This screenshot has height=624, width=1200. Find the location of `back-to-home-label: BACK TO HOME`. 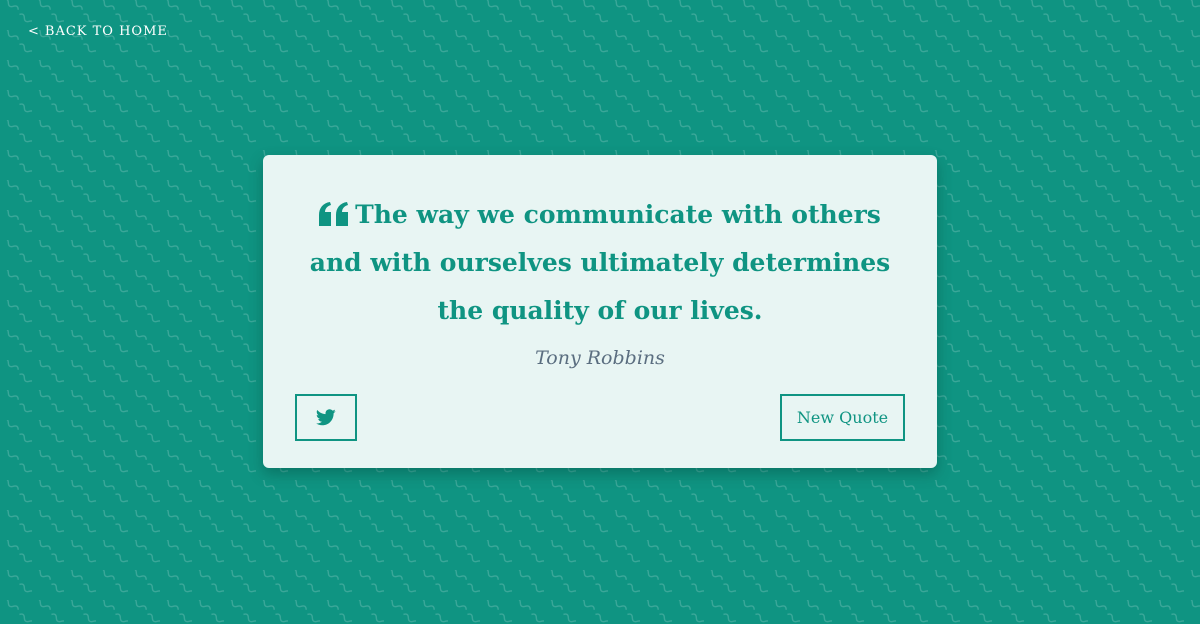

back-to-home-label: BACK TO HOME is located at coordinates (106, 31).